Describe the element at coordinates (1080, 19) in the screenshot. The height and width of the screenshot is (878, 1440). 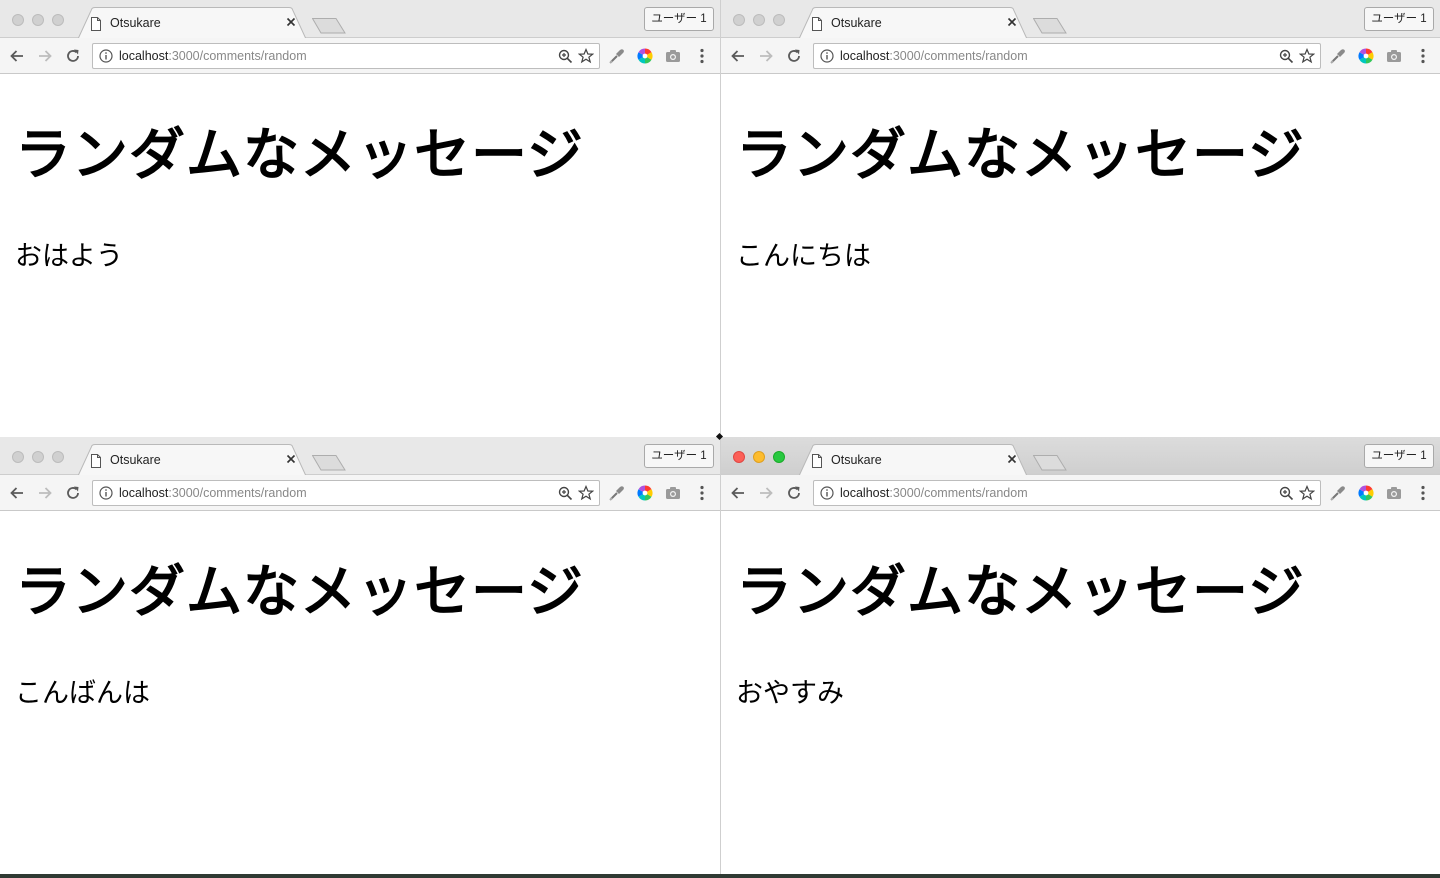
I see `tab-strip: Otsukare ユーザー 1` at that location.